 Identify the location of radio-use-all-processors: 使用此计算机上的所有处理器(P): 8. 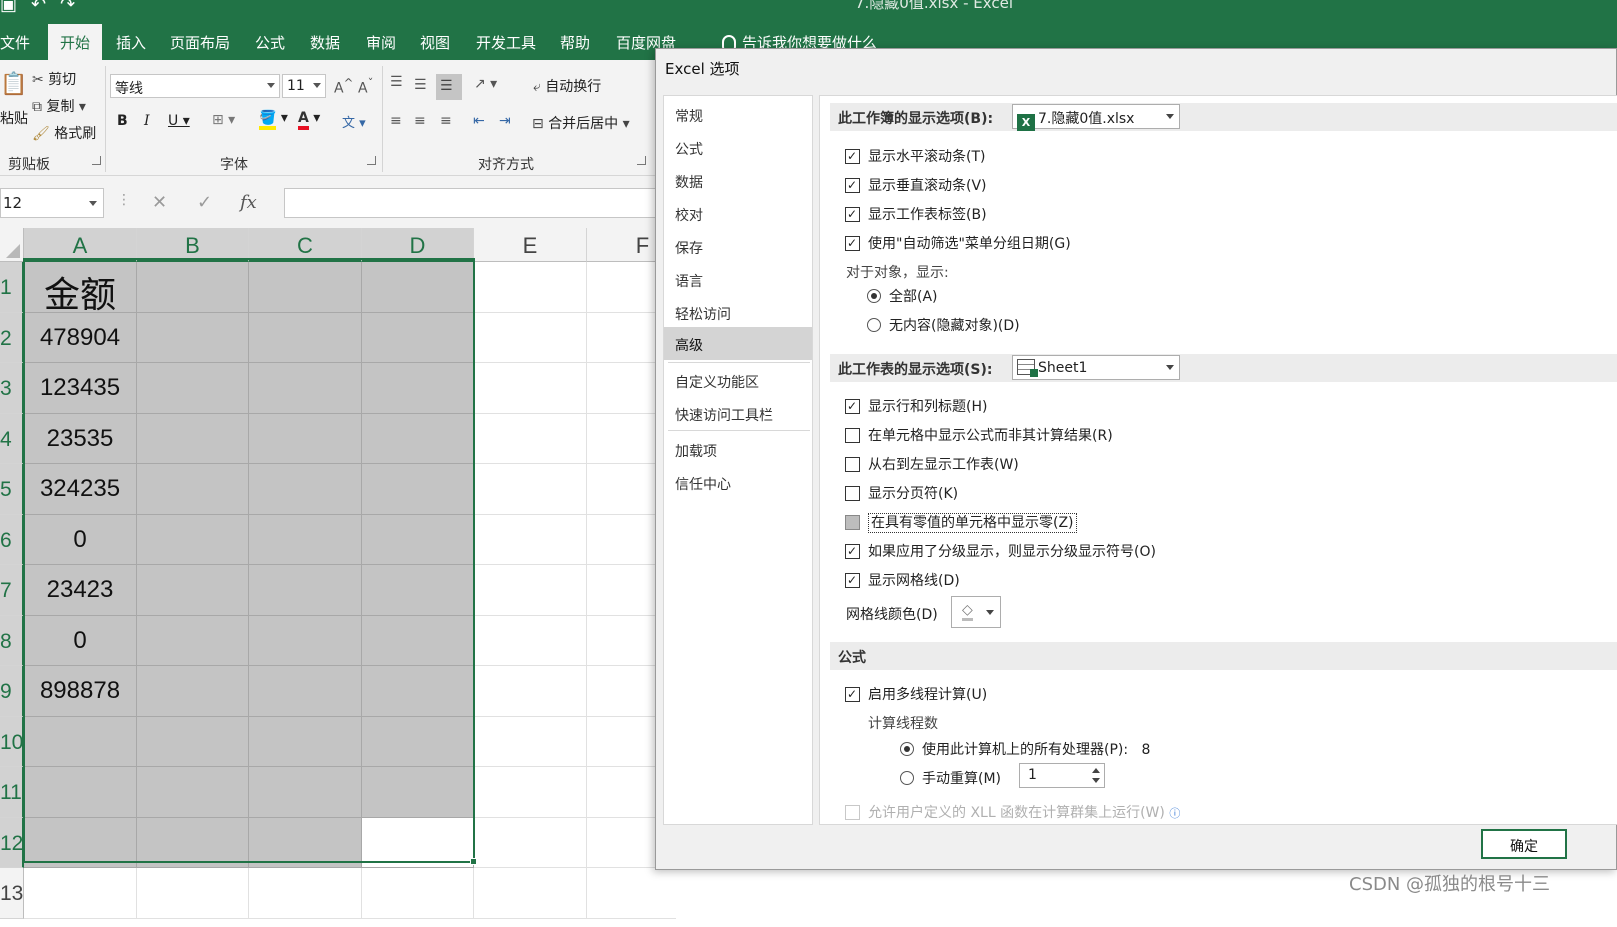
(1025, 749).